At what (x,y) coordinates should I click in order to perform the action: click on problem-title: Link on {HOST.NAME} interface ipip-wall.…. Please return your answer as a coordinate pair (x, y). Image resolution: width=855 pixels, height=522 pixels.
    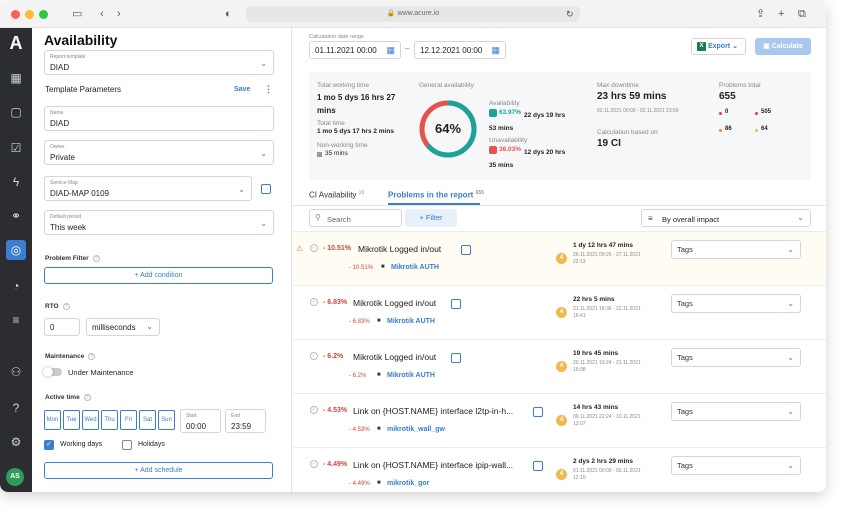
    Looking at the image, I should click on (433, 465).